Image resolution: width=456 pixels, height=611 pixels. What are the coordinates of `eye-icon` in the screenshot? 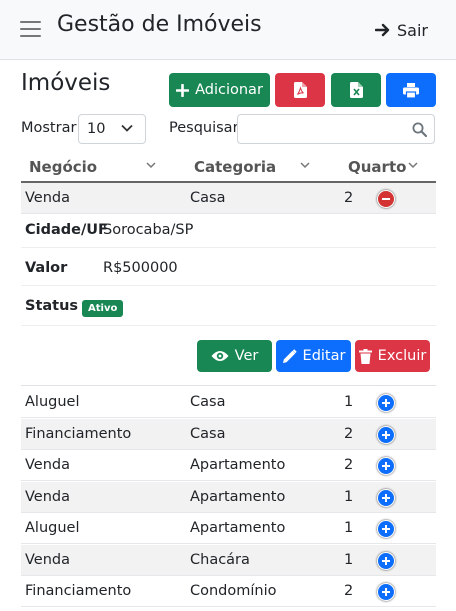 It's located at (220, 356).